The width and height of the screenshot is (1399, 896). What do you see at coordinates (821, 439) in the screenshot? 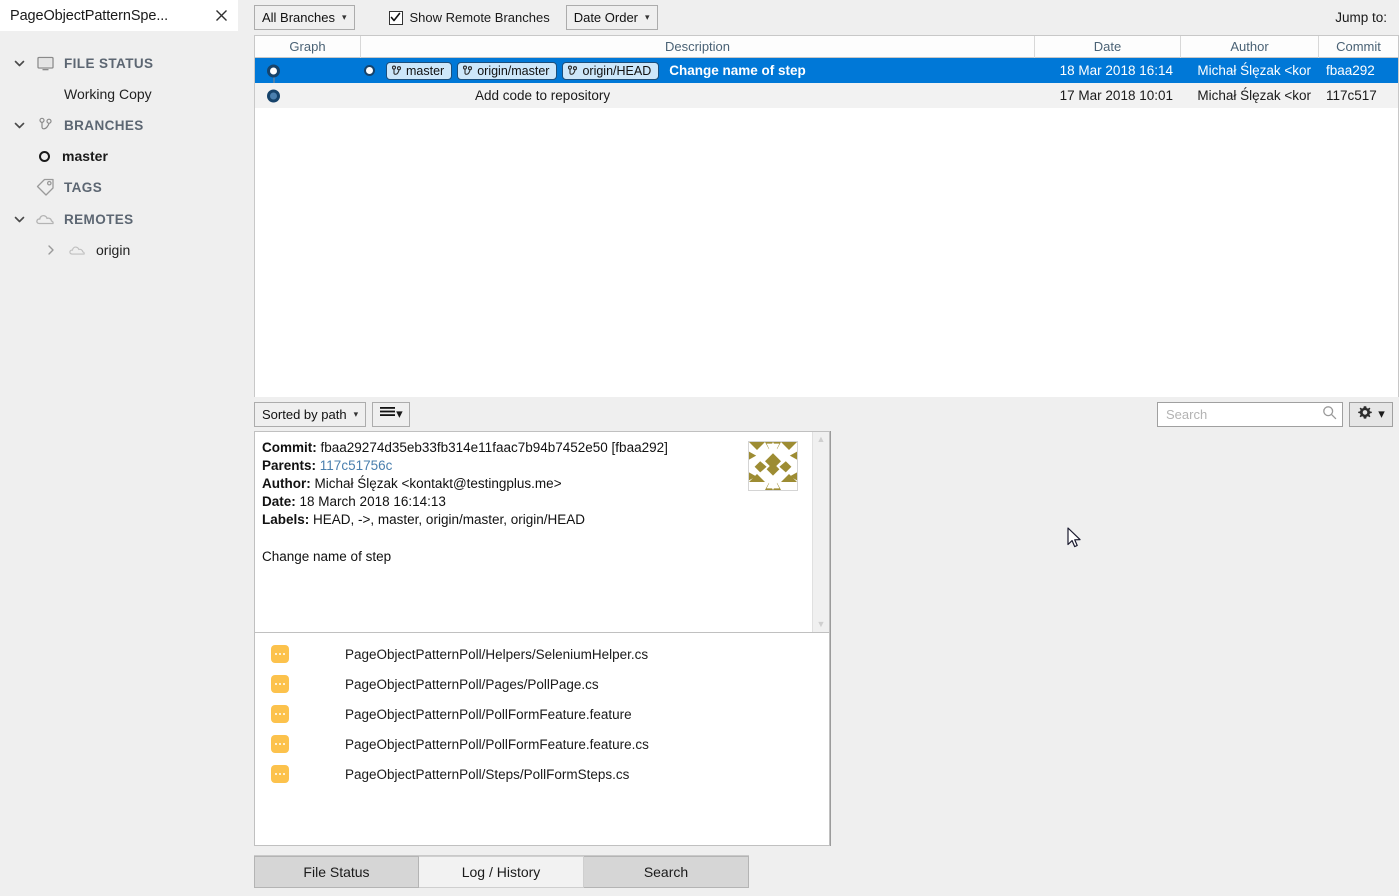
I see `scroll-up-icon: ▲` at bounding box center [821, 439].